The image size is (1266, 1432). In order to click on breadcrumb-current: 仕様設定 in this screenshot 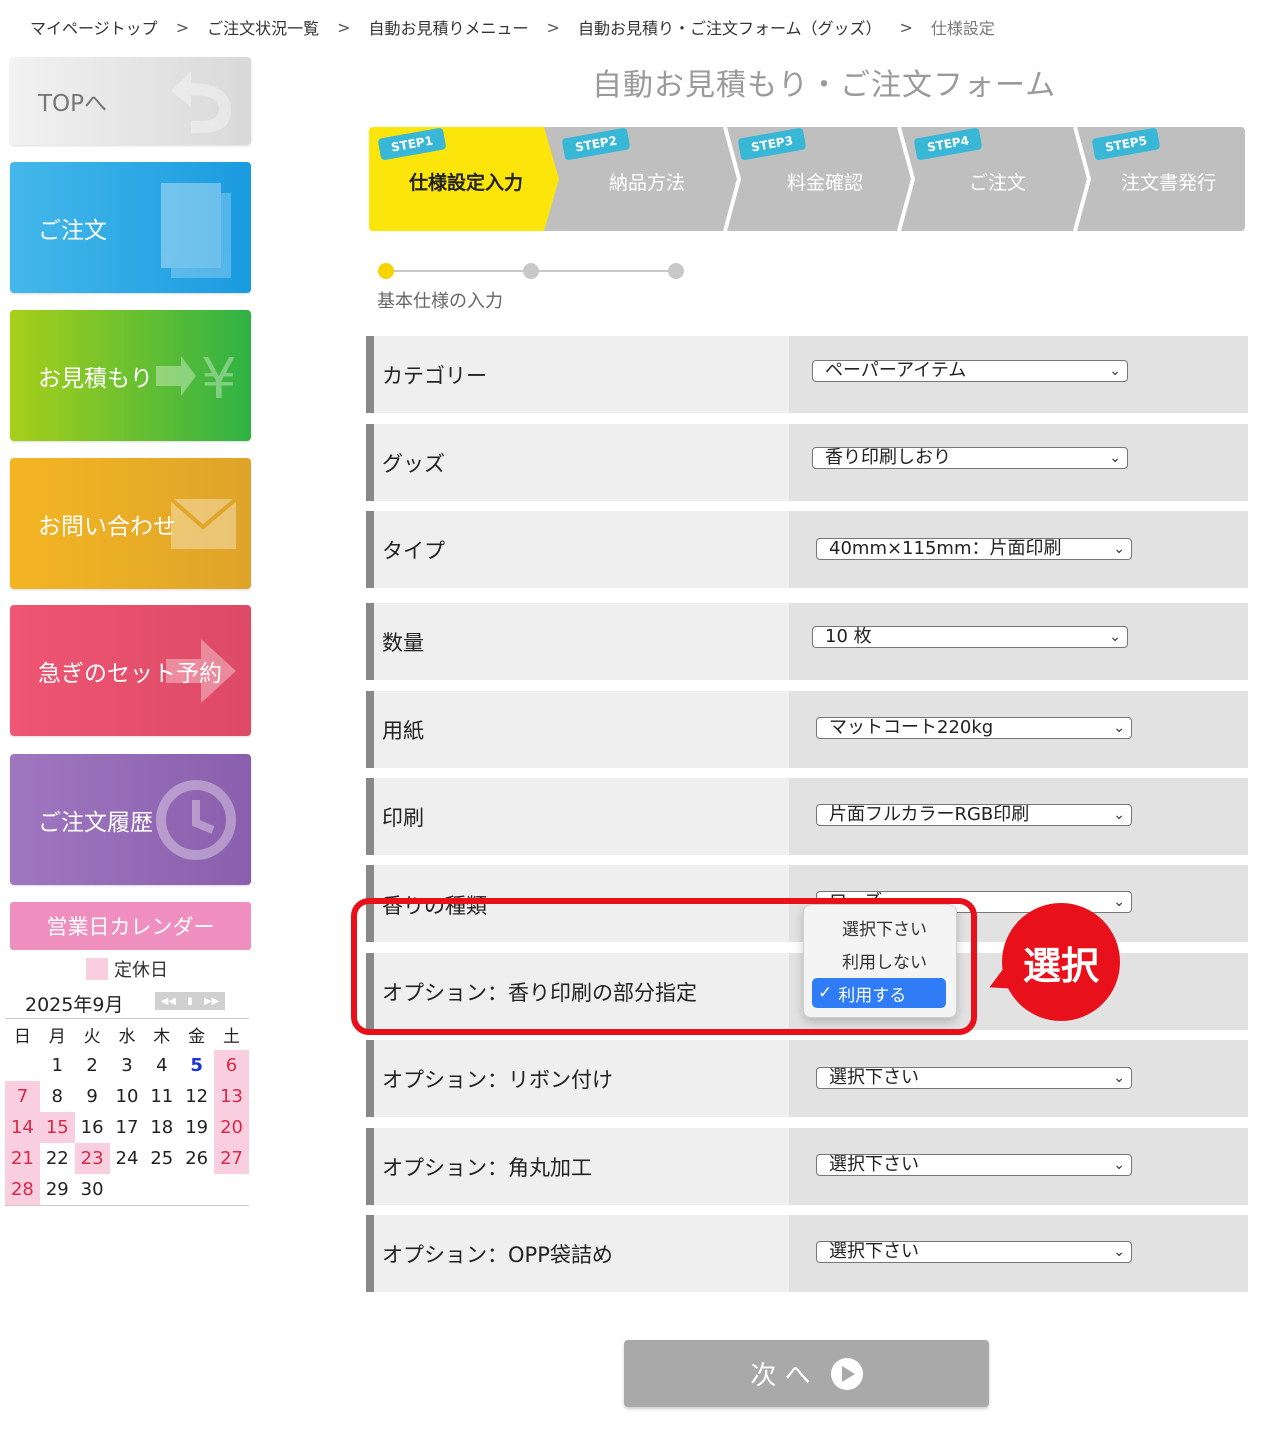, I will do `click(962, 28)`.